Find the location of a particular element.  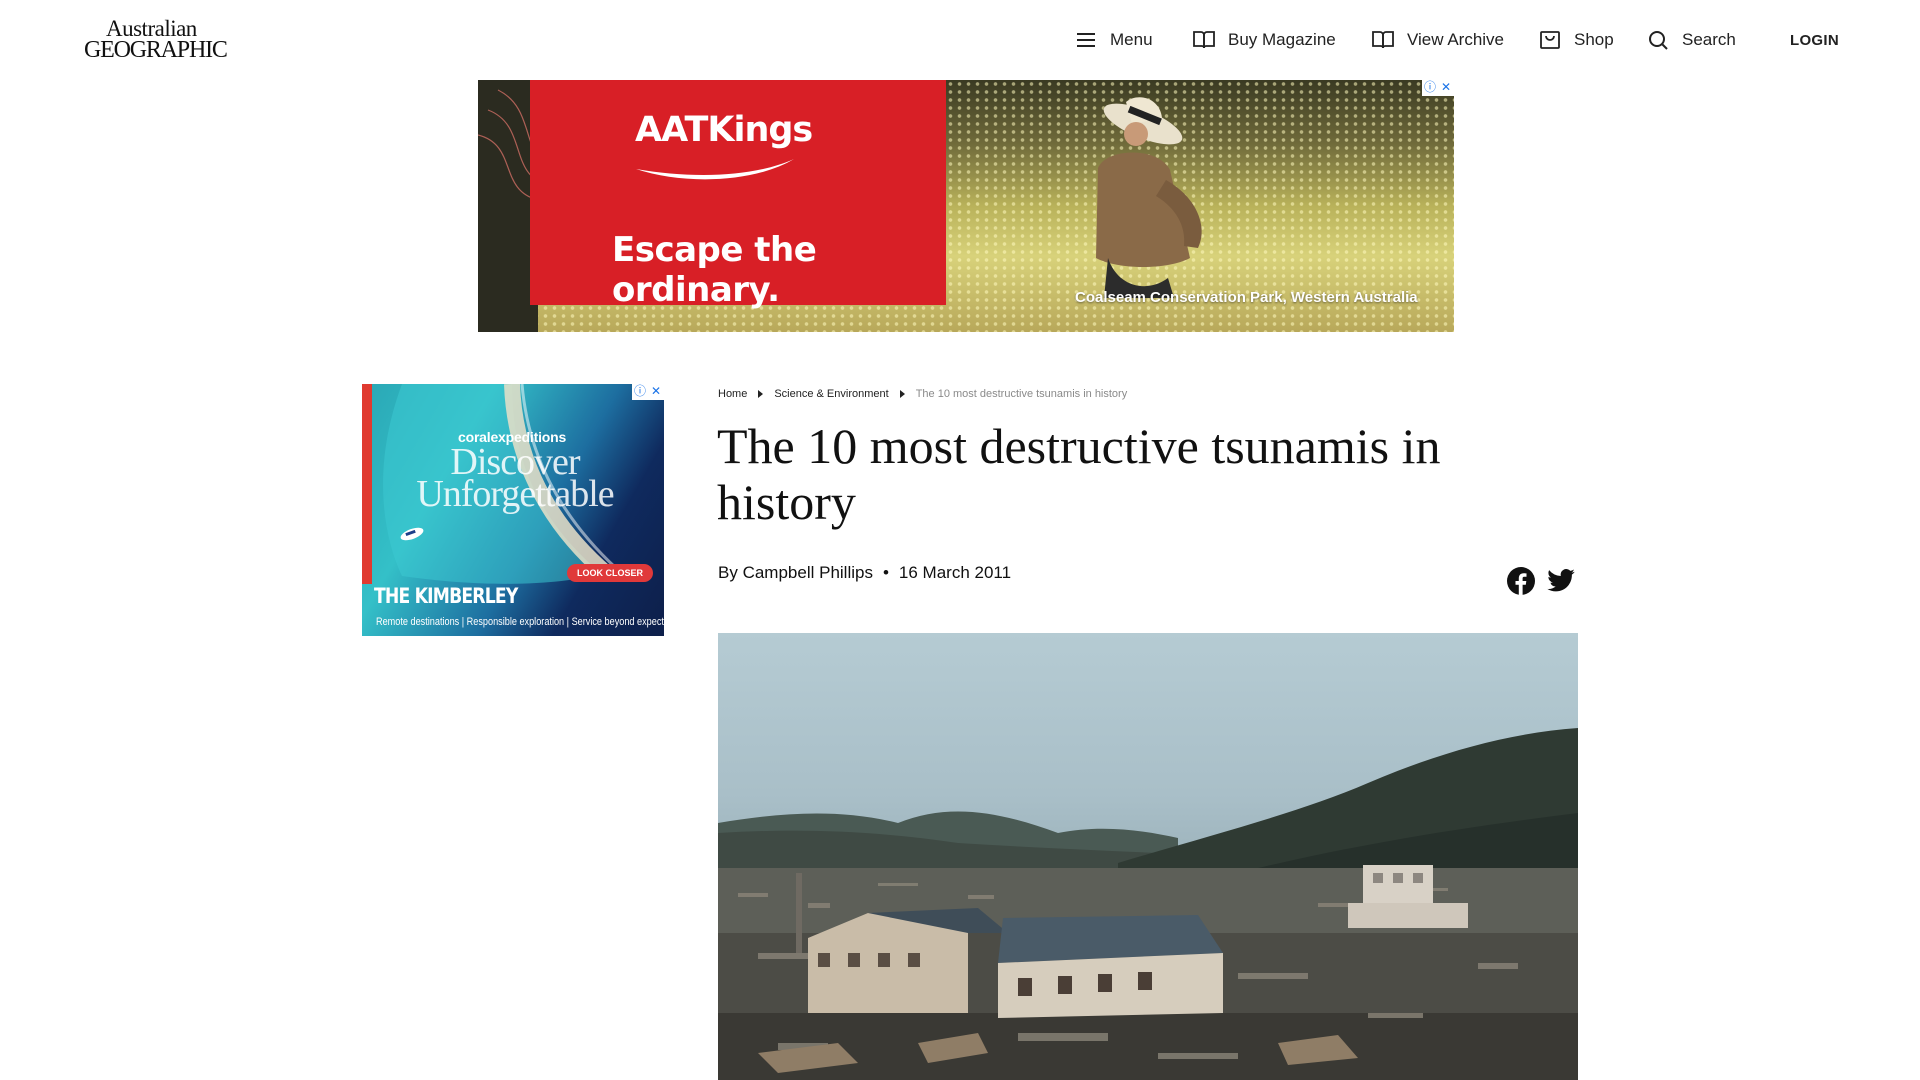

ad-side-red-edge is located at coordinates (367, 484).